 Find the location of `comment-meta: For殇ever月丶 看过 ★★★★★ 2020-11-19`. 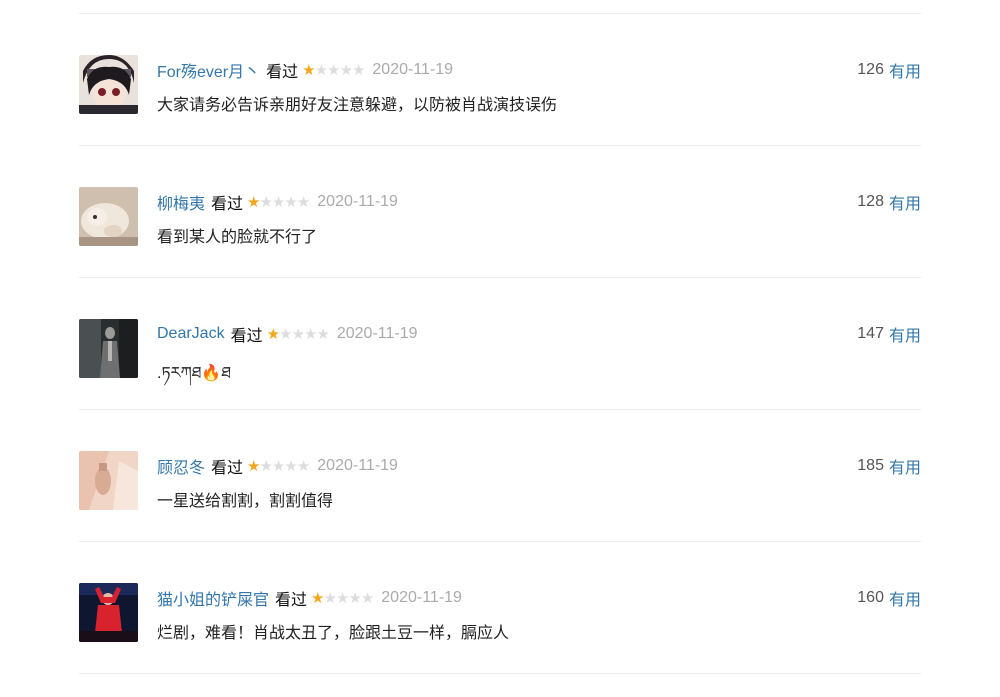

comment-meta: For殇ever月丶 看过 ★★★★★ 2020-11-19 is located at coordinates (305, 70).